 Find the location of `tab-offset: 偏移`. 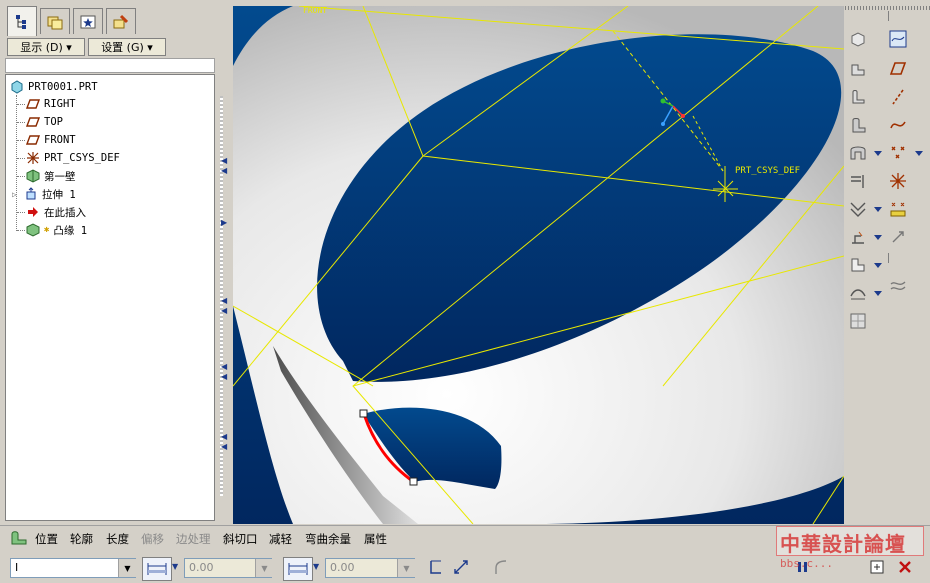

tab-offset: 偏移 is located at coordinates (152, 539).